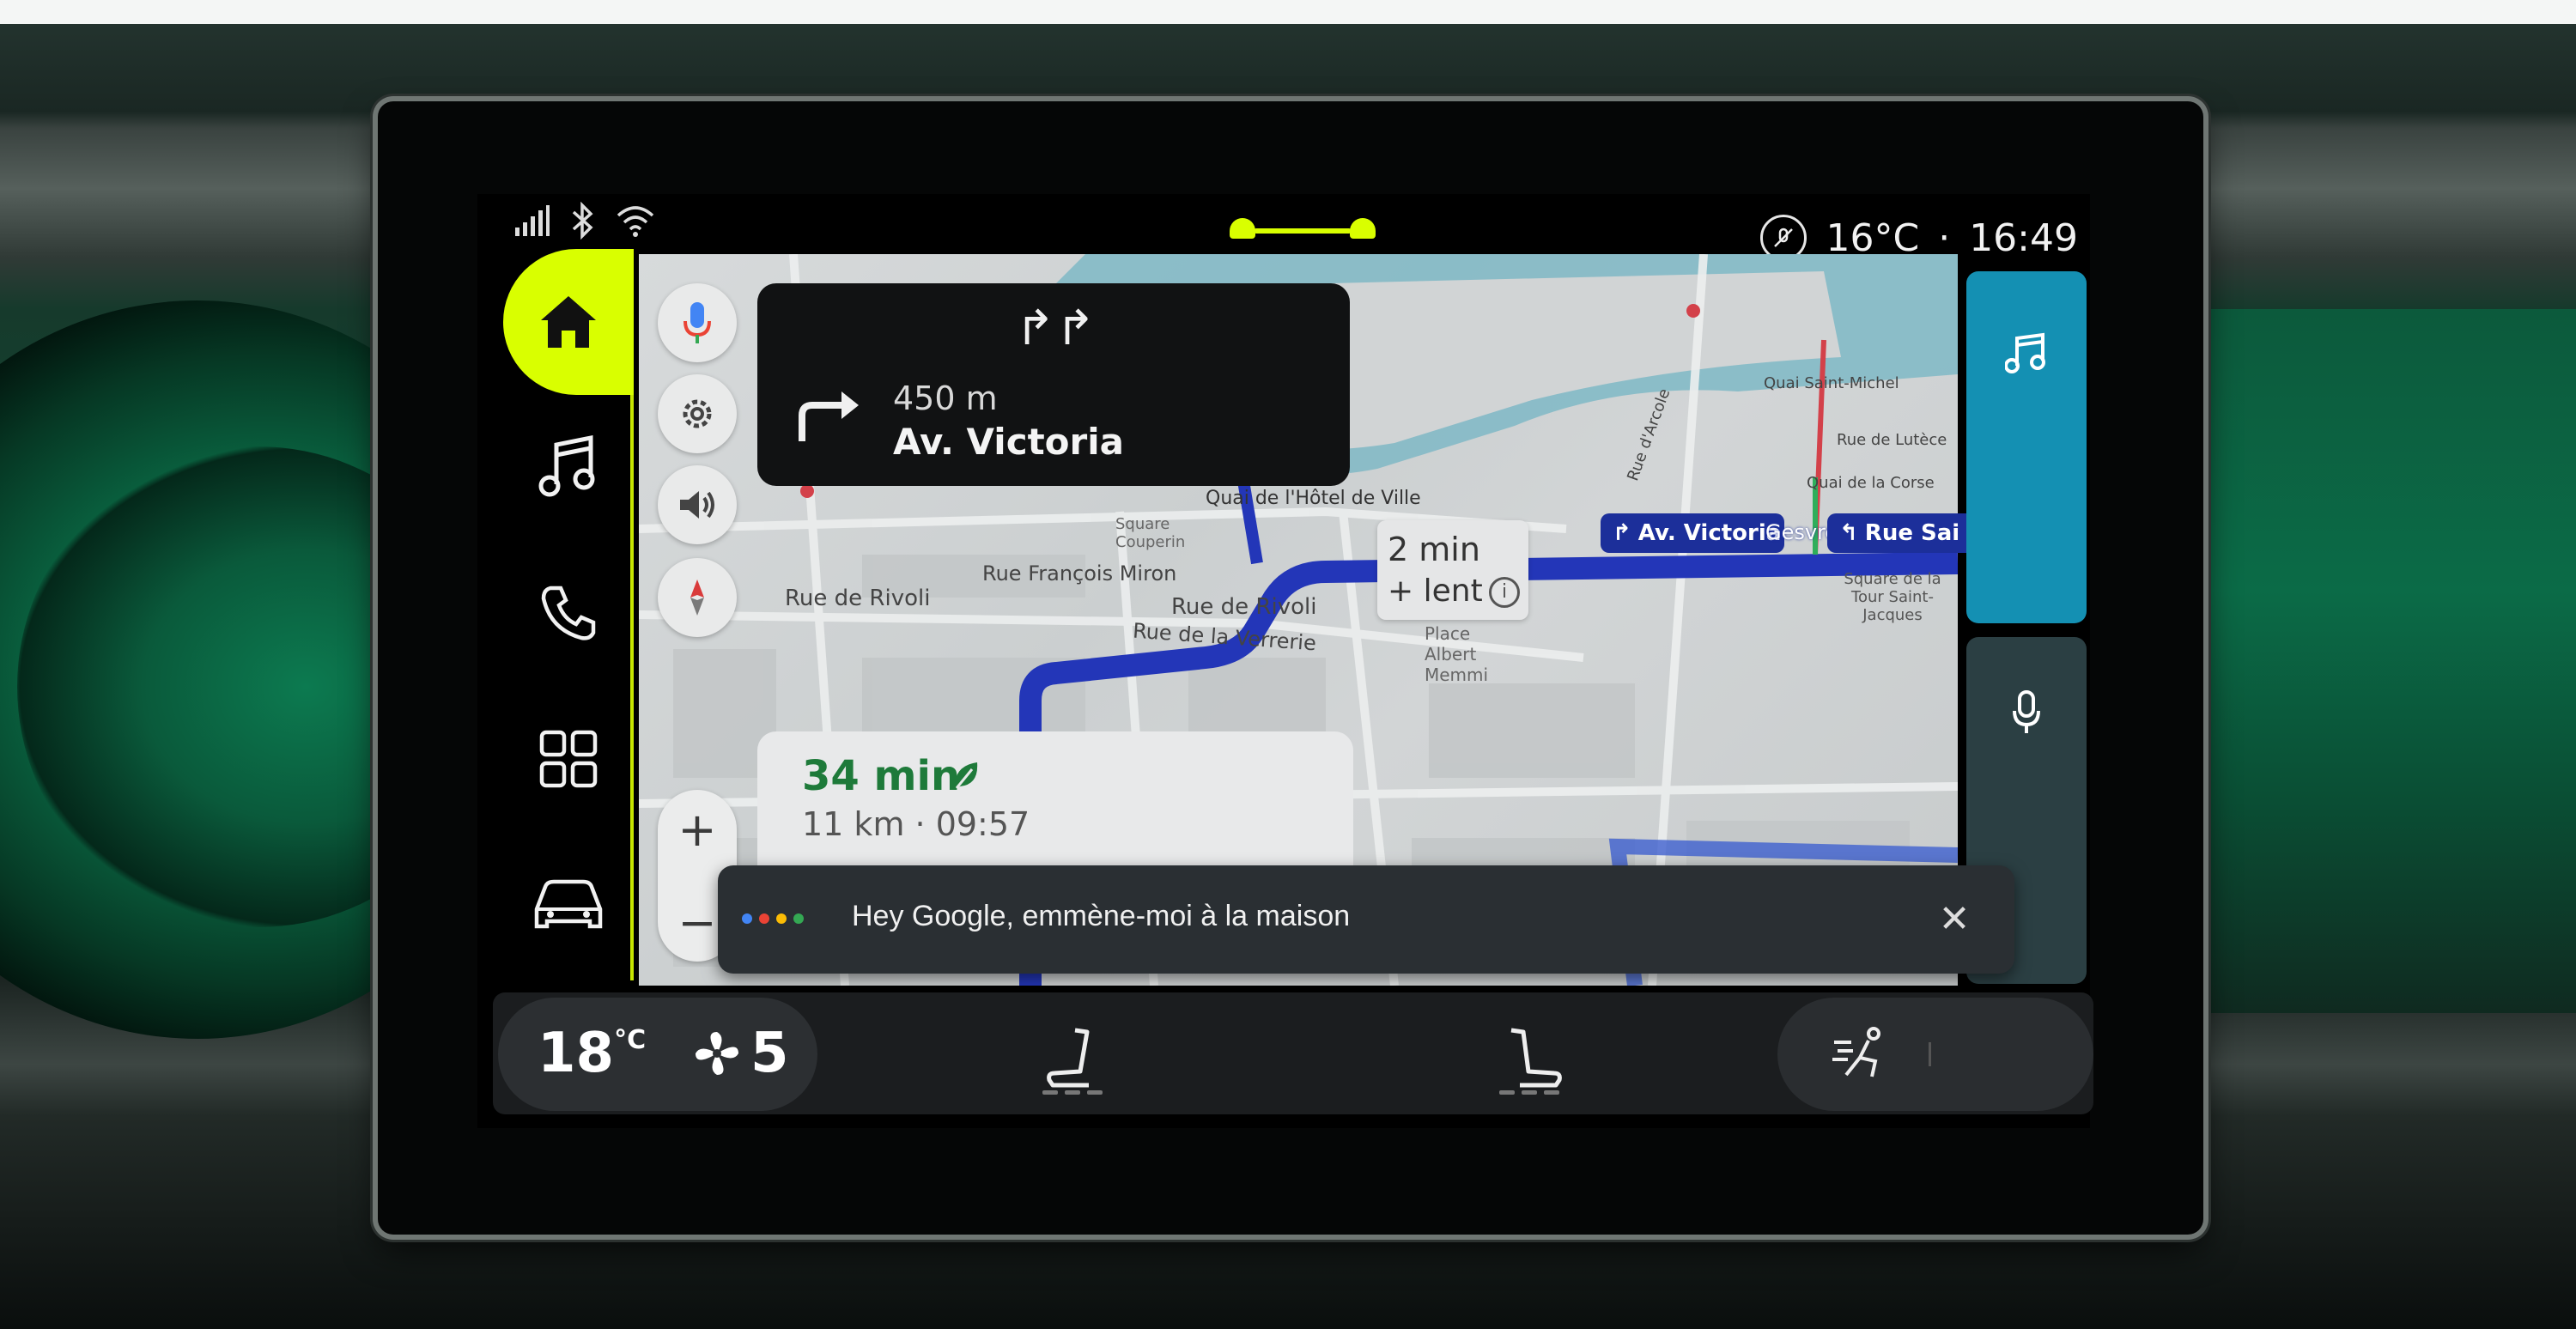  Describe the element at coordinates (1434, 549) in the screenshot. I see `traffic-delay: 2 min` at that location.